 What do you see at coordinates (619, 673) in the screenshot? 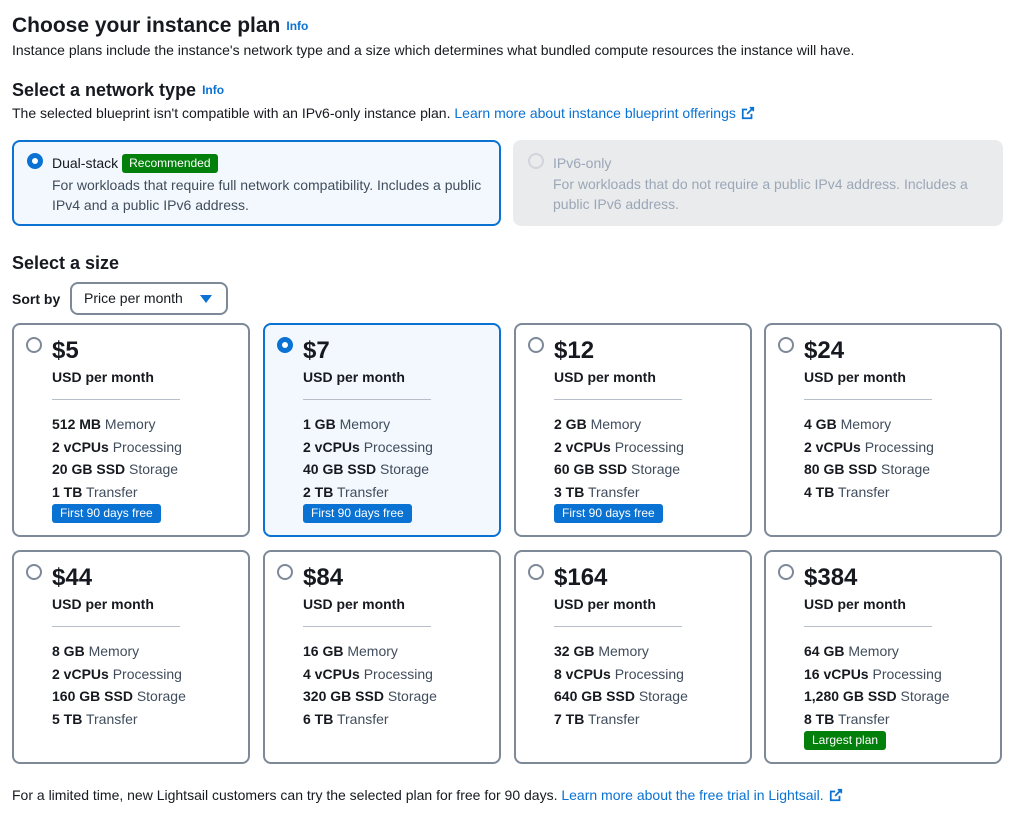
I see `plan-vcpu: 8 vCPUs Processing` at bounding box center [619, 673].